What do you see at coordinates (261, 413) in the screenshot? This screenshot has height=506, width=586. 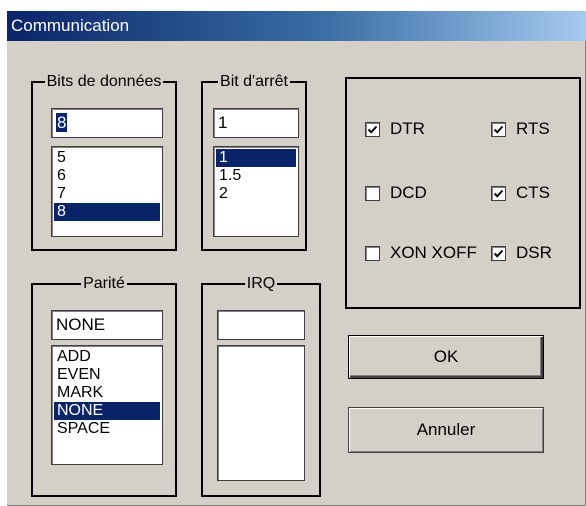 I see `irq-list` at bounding box center [261, 413].